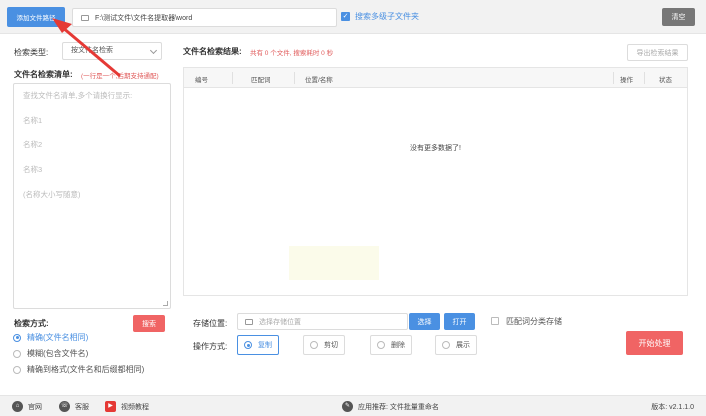 The width and height of the screenshot is (706, 416). Describe the element at coordinates (626, 80) in the screenshot. I see `col-header: 操作` at that location.